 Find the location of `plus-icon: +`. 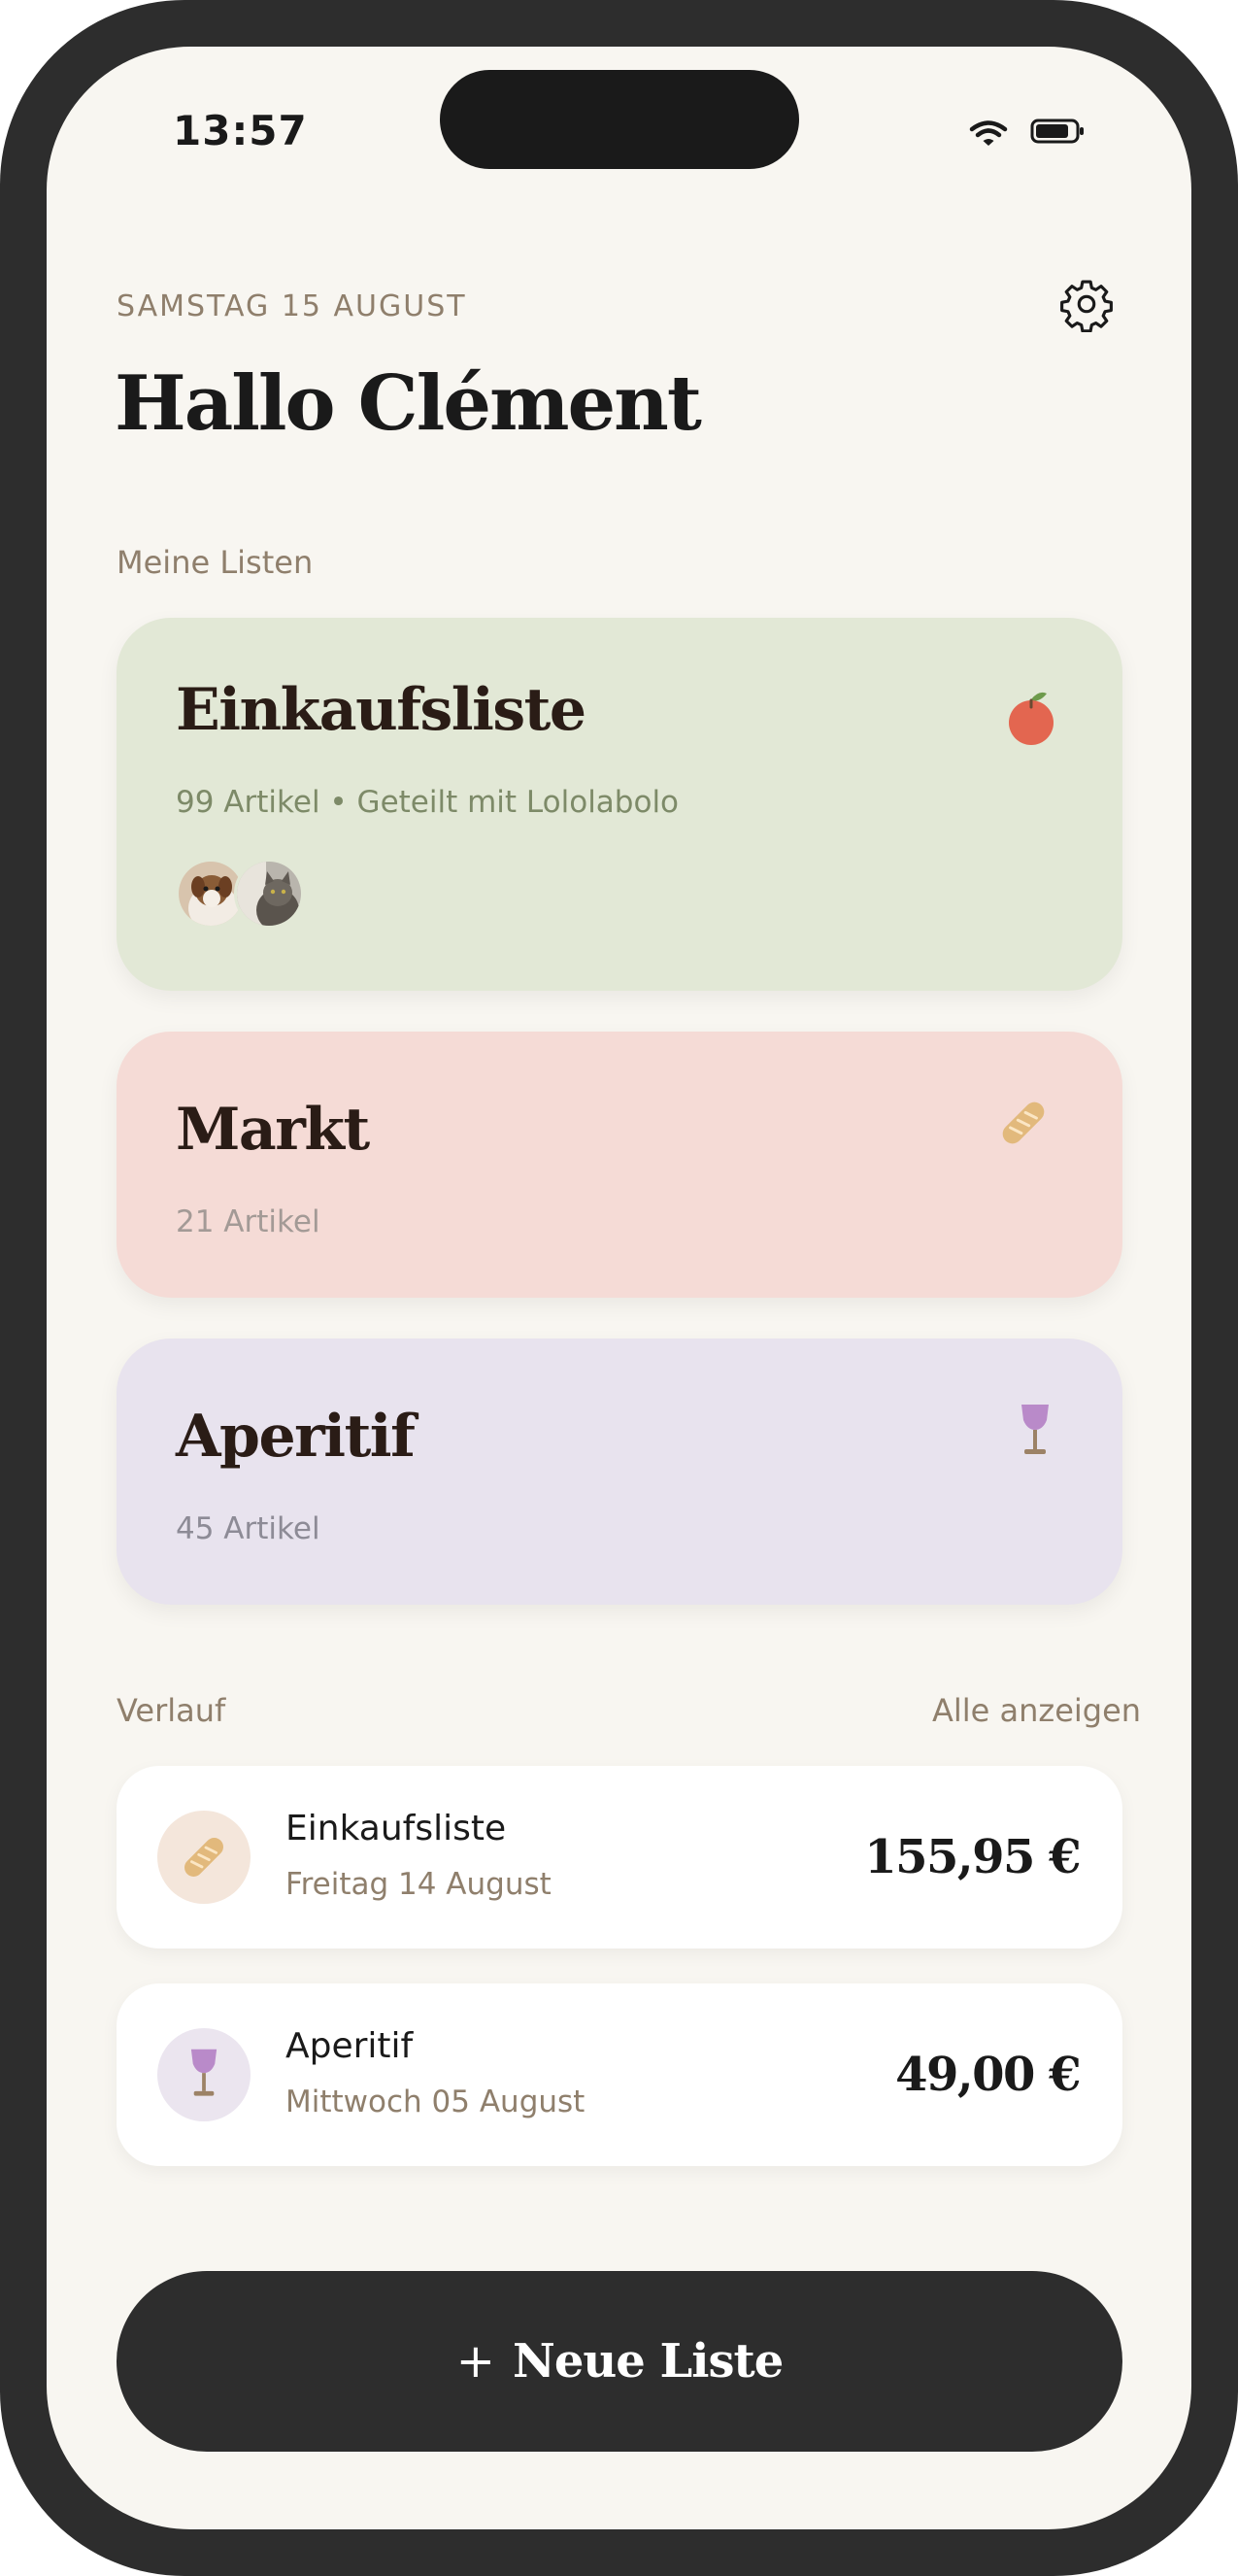

plus-icon: + is located at coordinates (475, 2361).